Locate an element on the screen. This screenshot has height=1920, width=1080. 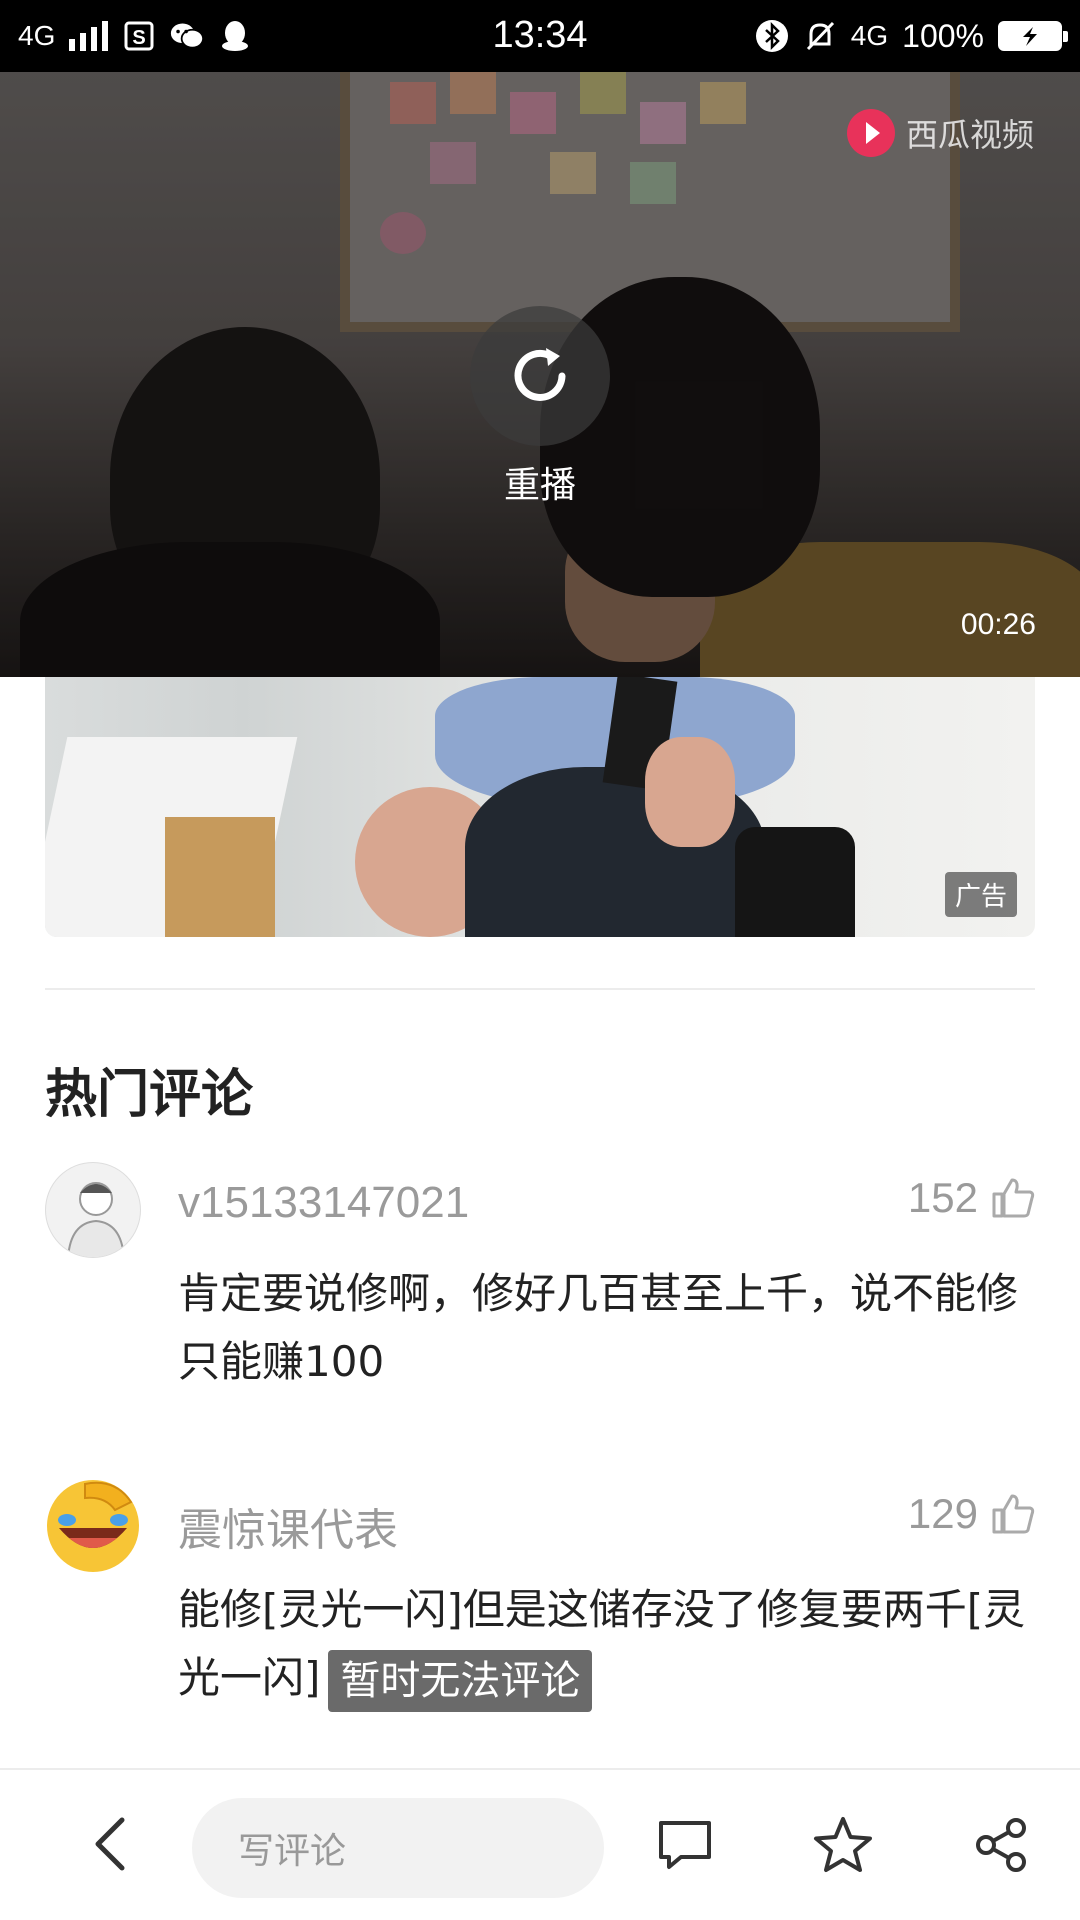
status-right: 4G 100% is located at coordinates (911, 36).